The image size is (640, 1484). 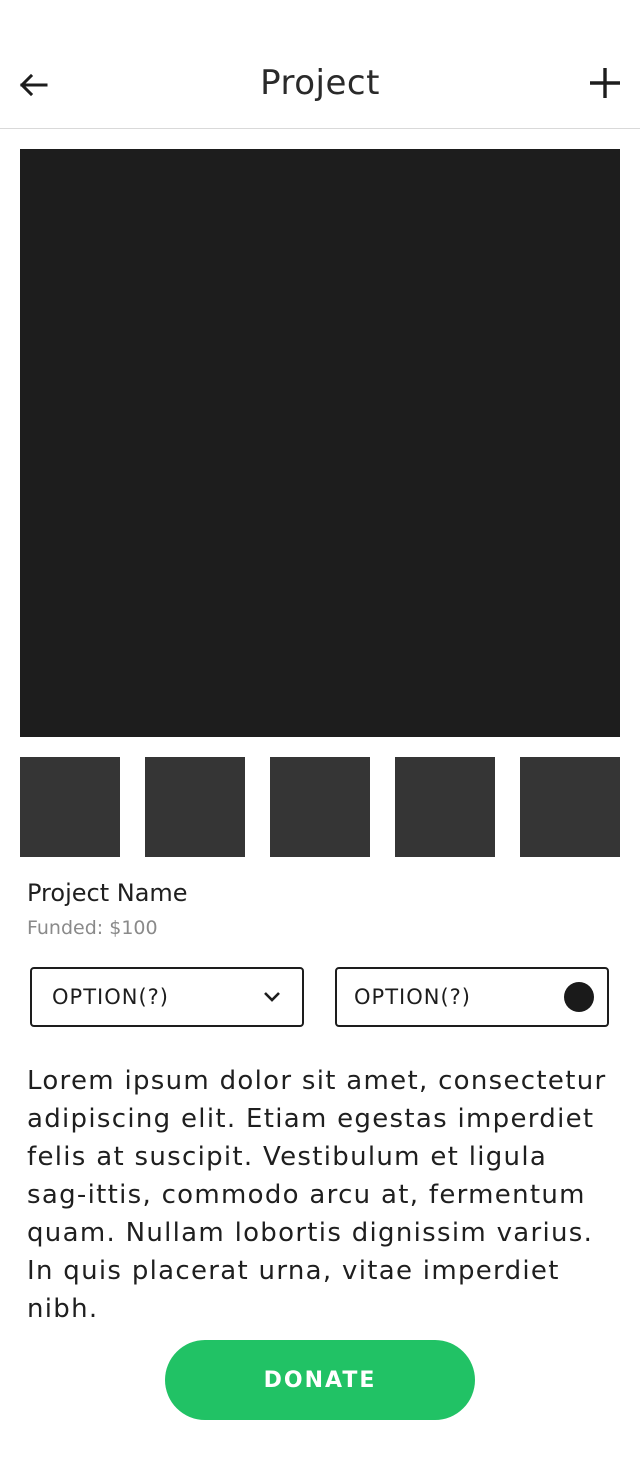 I want to click on option-dropdown: OPTION(?), so click(x=167, y=997).